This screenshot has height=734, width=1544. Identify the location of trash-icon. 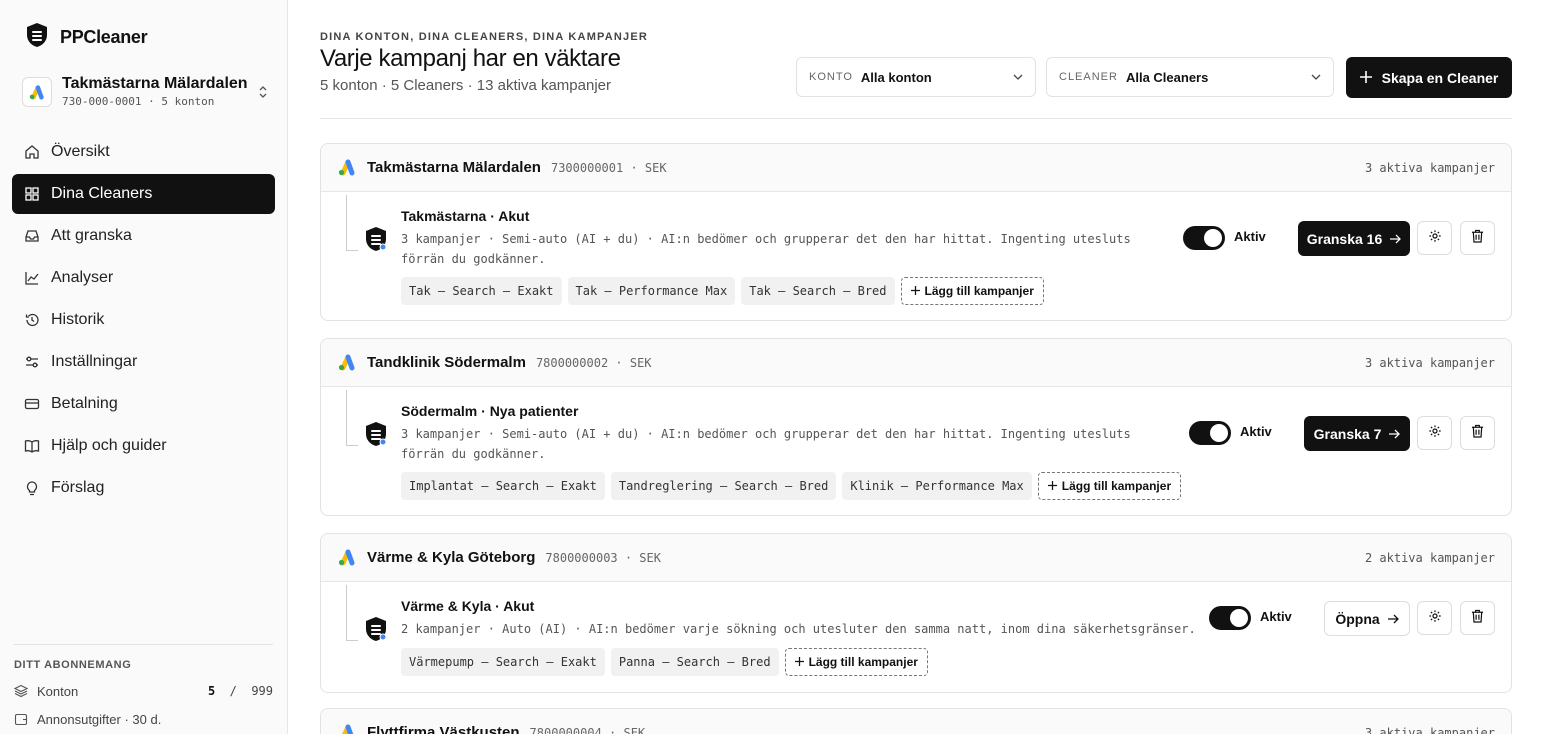
(1477, 238).